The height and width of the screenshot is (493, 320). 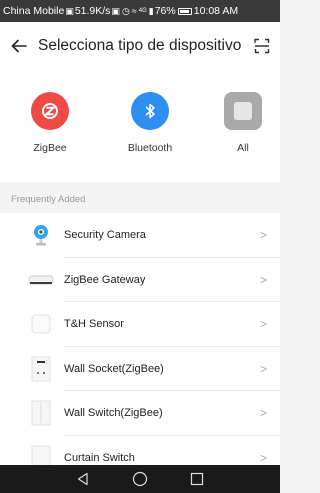 I want to click on camera-icon, so click(x=41, y=235).